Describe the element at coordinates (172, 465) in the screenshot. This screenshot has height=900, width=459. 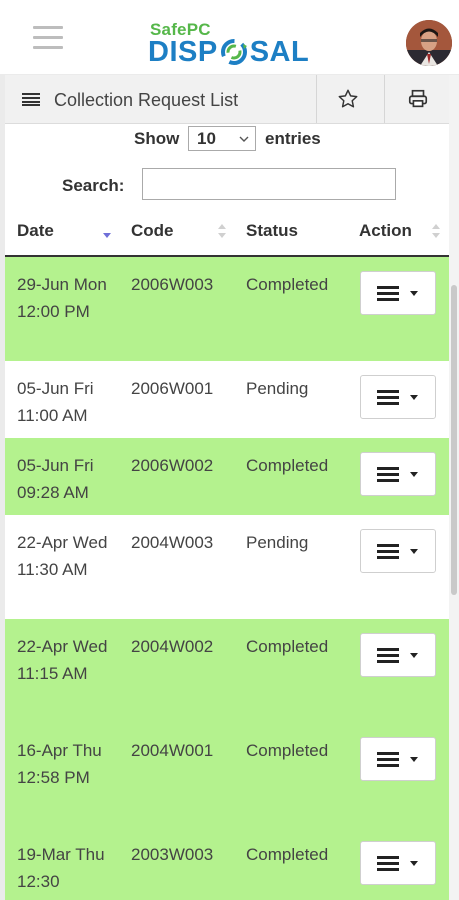
I see `row-code: 2006W002` at that location.